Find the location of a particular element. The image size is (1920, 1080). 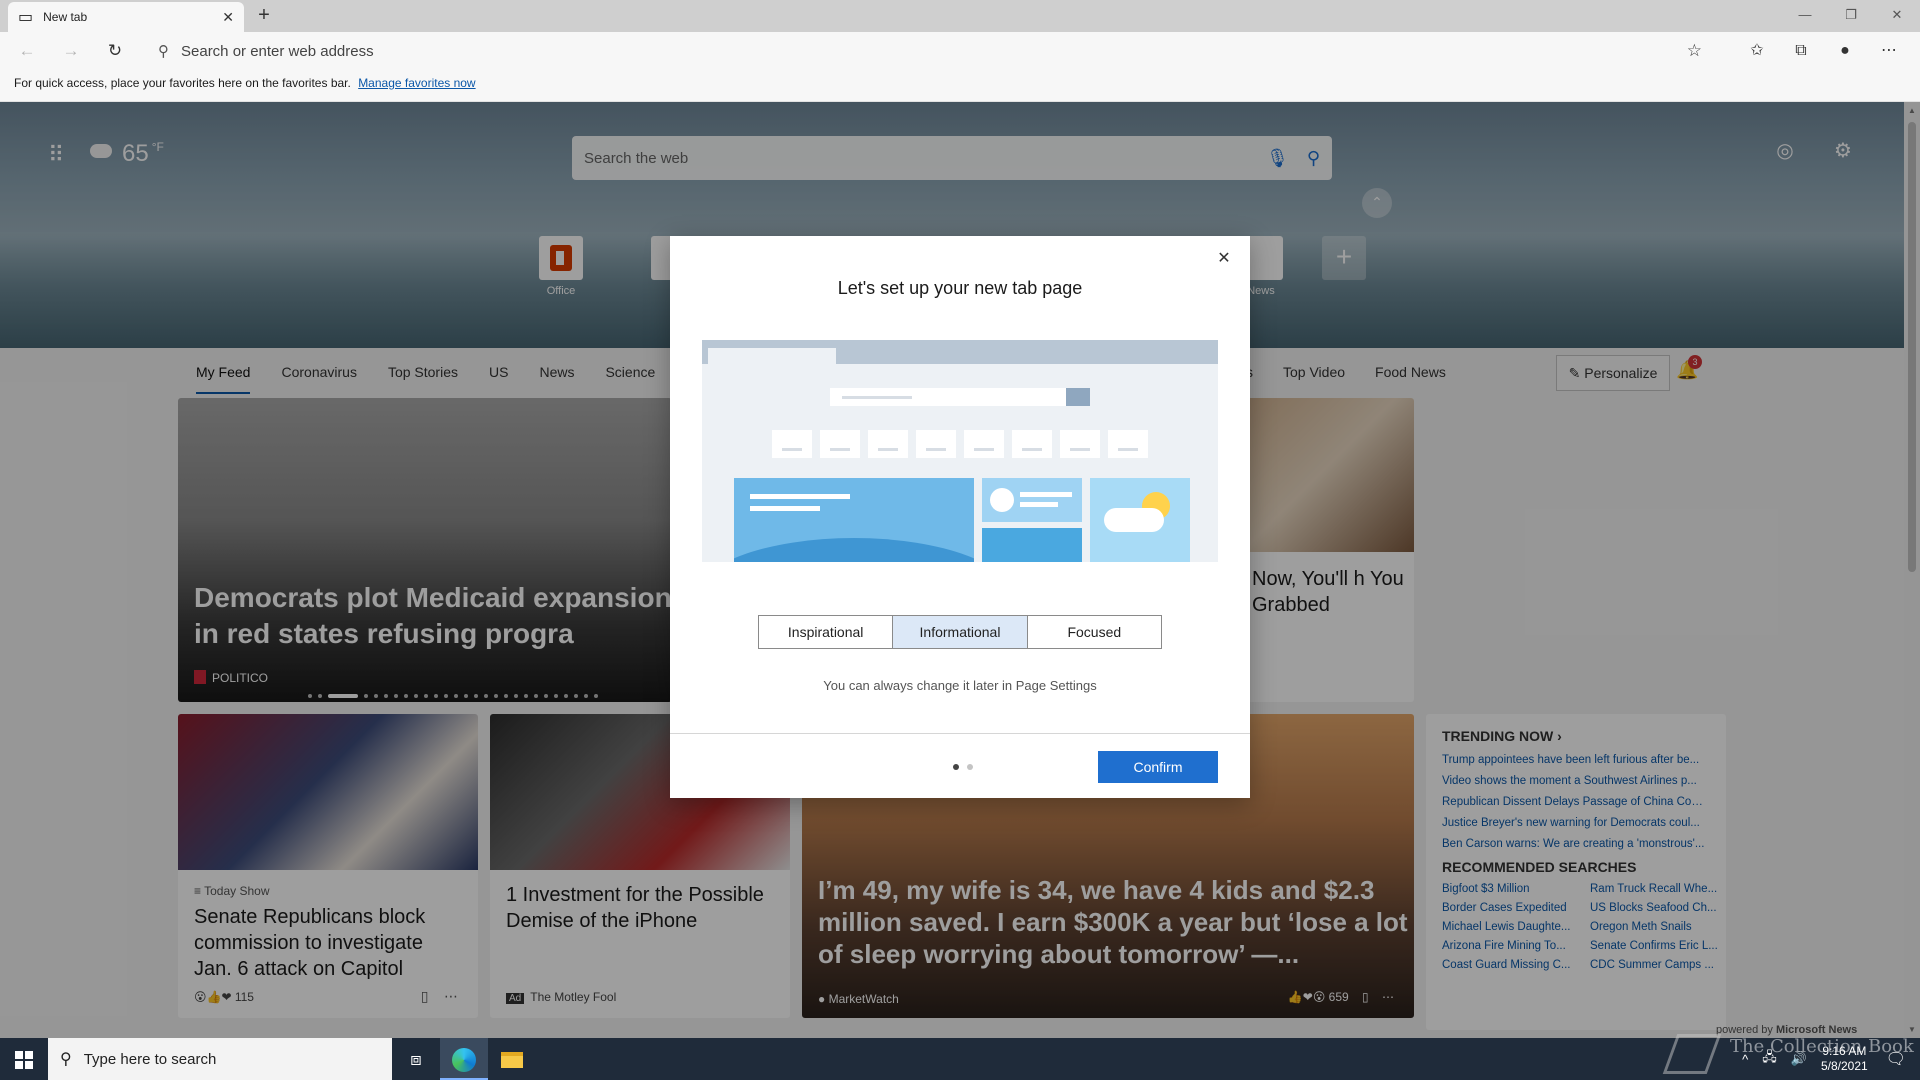

tab-strip: ▭ New tab ✕ + — ❐ ✕ is located at coordinates (960, 16).